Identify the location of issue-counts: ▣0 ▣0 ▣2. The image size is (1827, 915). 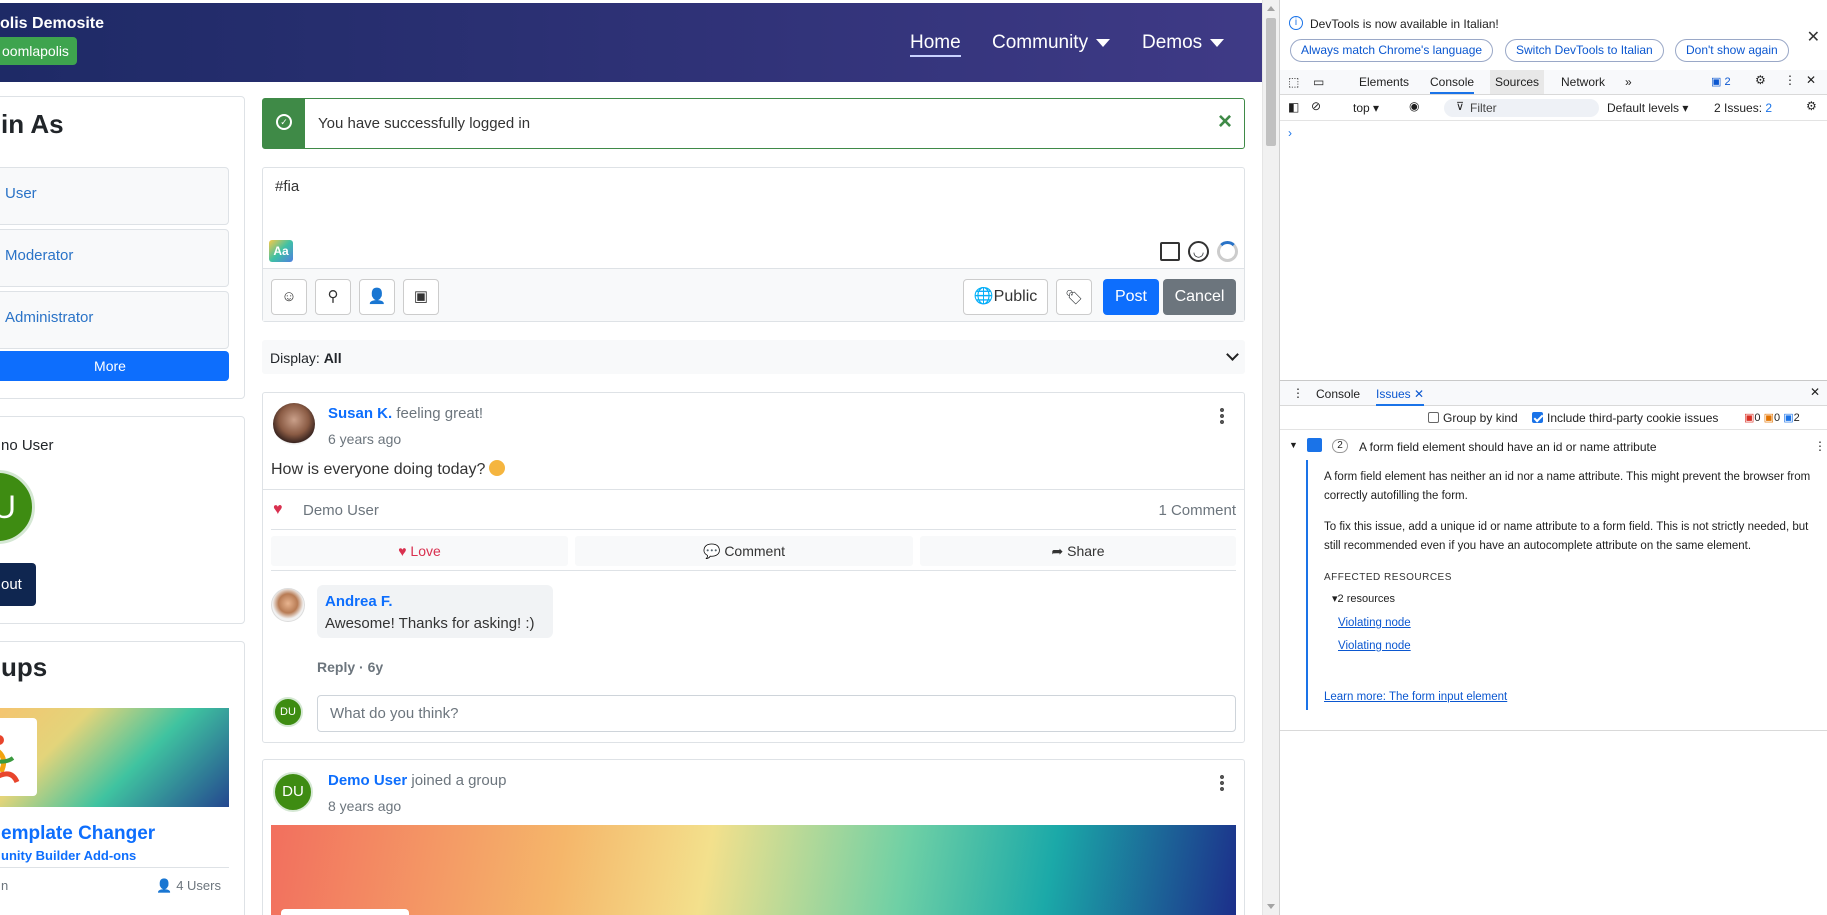
(1772, 417).